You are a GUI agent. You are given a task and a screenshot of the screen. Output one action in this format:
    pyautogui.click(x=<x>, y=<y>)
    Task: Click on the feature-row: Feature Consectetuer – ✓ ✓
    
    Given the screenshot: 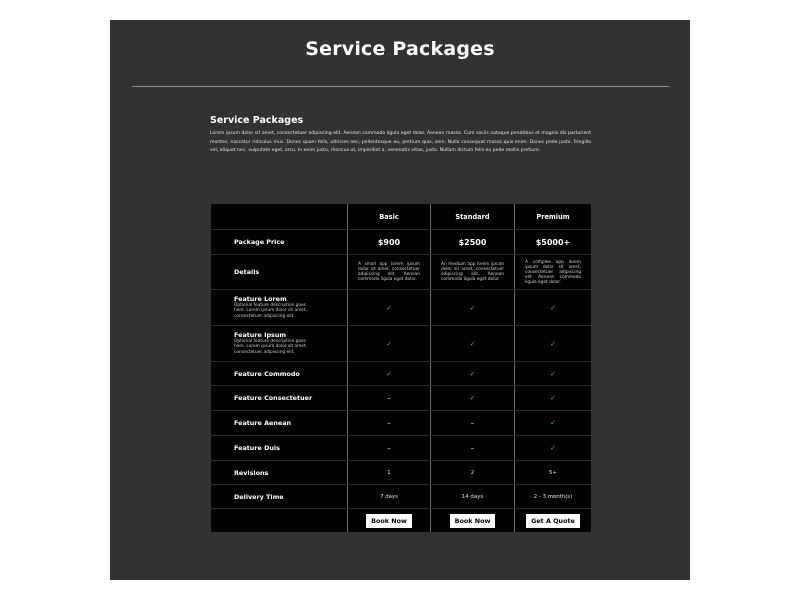 What is the action you would take?
    pyautogui.click(x=401, y=397)
    